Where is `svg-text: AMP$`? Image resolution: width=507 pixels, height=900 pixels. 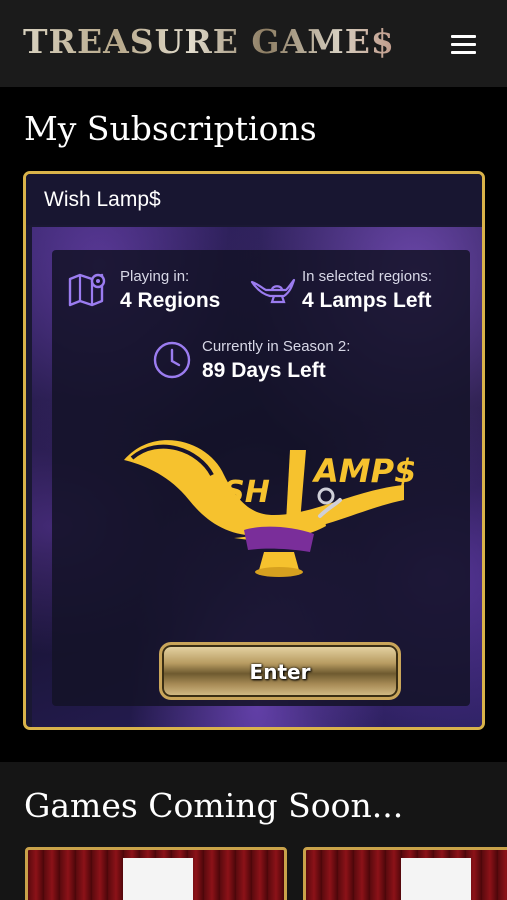
svg-text: AMP$ is located at coordinates (362, 471).